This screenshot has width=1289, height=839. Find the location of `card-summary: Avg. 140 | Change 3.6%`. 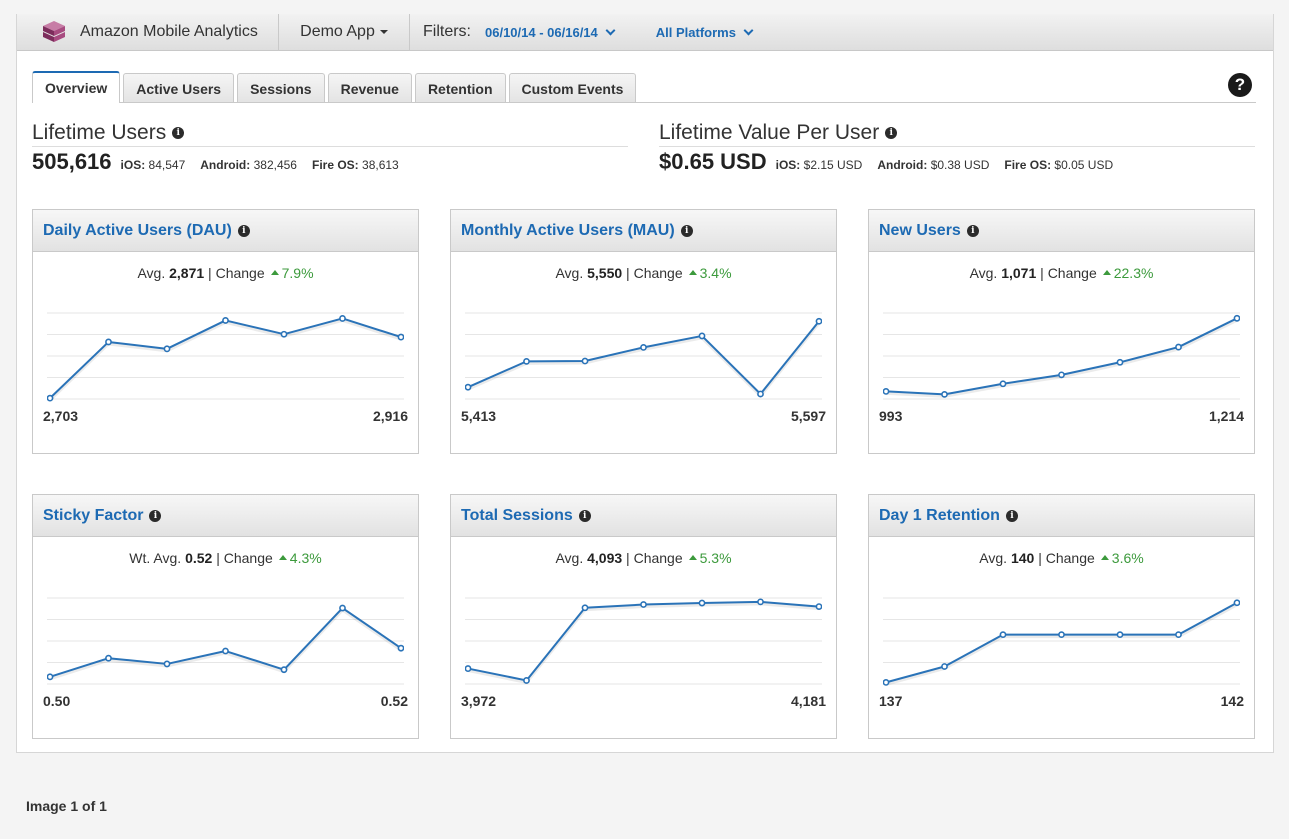

card-summary: Avg. 140 | Change 3.6% is located at coordinates (1061, 558).